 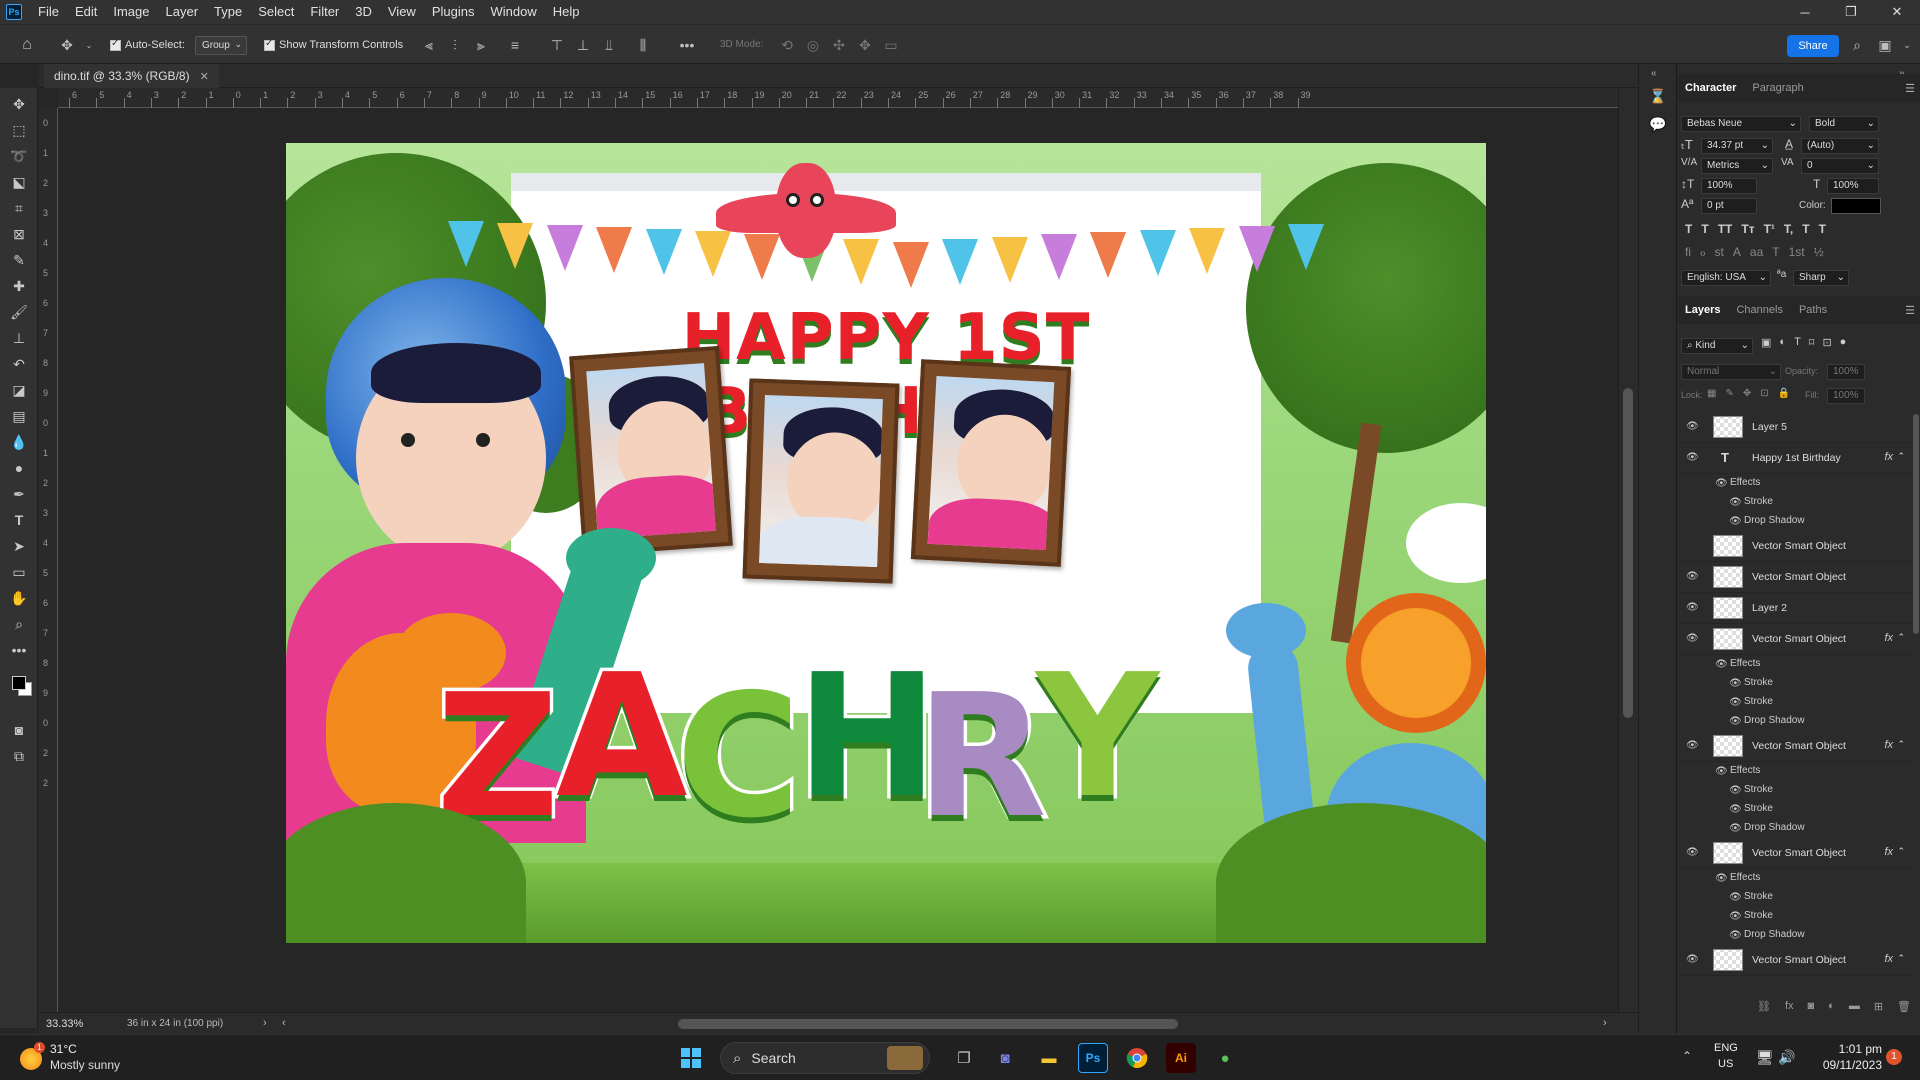 What do you see at coordinates (19, 730) in the screenshot?
I see `quick-mask-icon: ◙` at bounding box center [19, 730].